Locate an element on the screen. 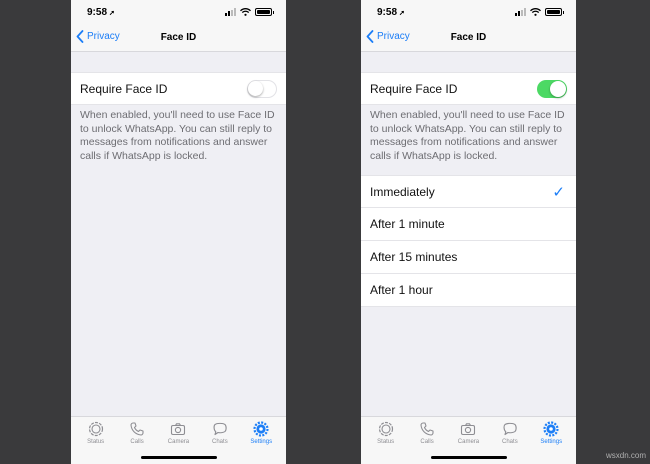 This screenshot has width=650, height=464. option-immediately: Immediately ✓ is located at coordinates (468, 191).